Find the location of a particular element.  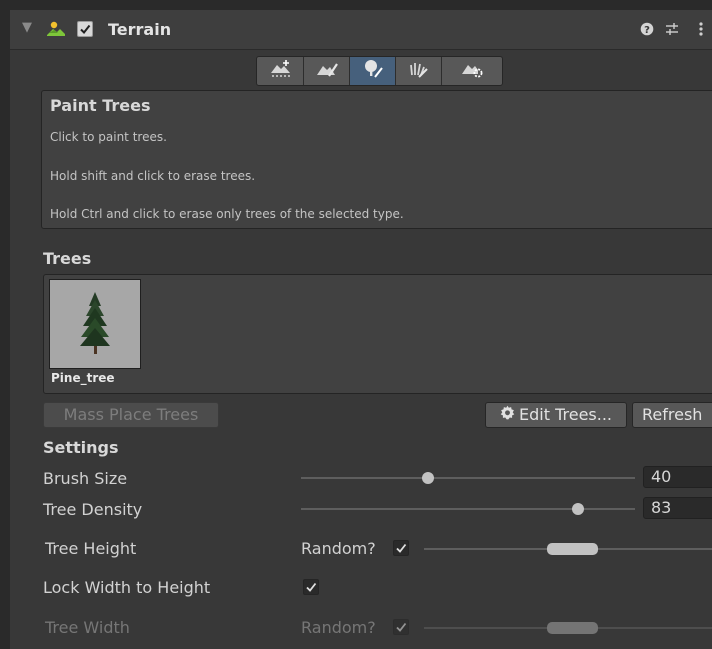

paint-details-tool-button is located at coordinates (419, 71).